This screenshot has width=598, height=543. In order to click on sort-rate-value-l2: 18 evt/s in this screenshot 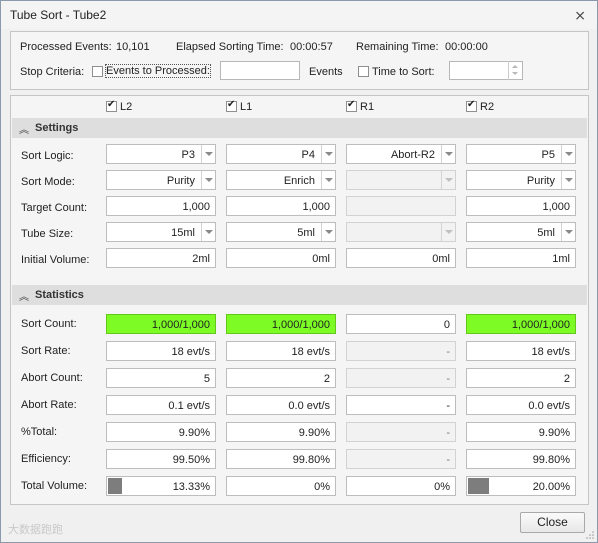, I will do `click(161, 351)`.